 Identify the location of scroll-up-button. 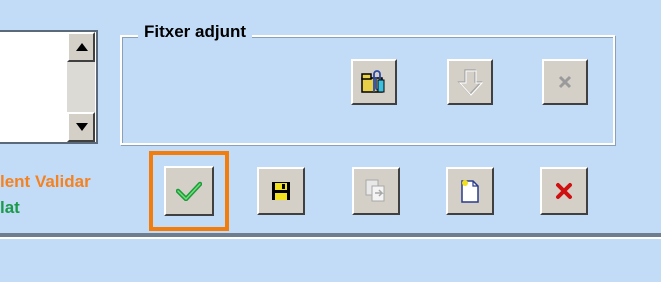
(81, 47).